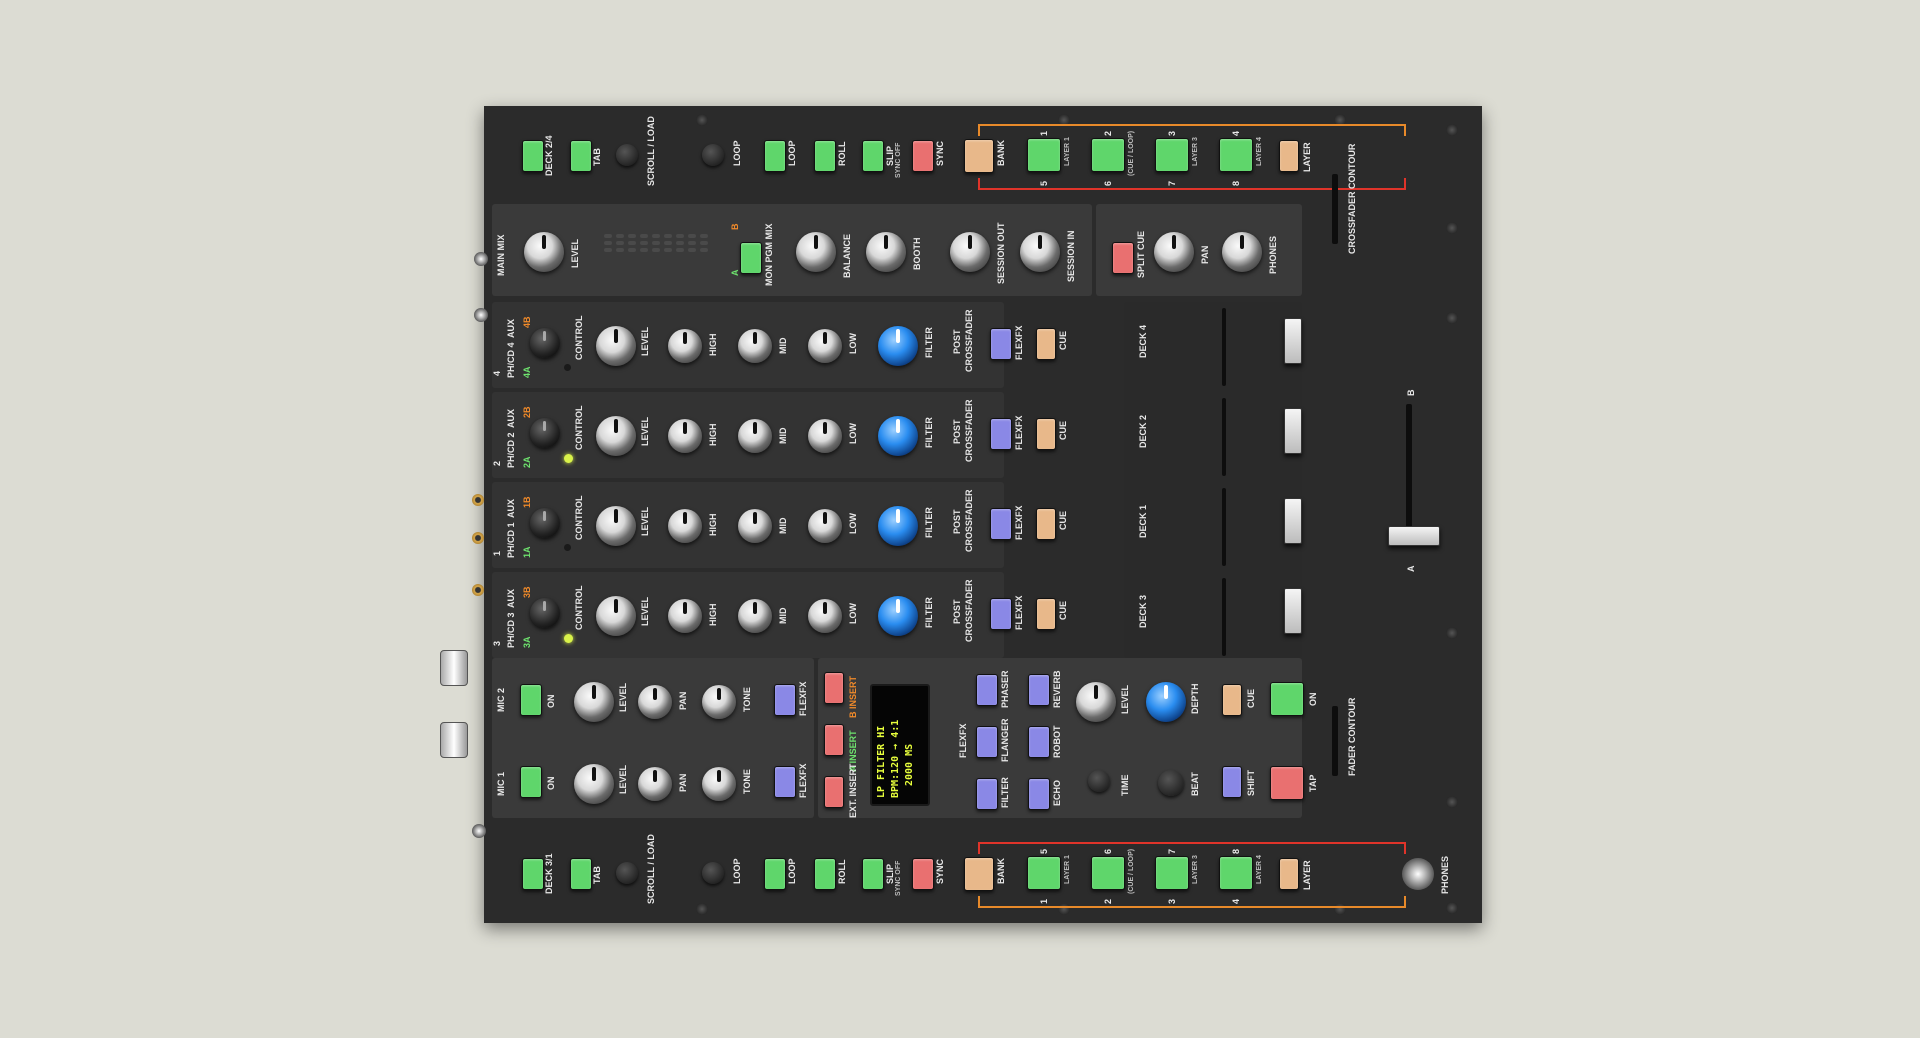  I want to click on deck-3-1-button, so click(533, 874).